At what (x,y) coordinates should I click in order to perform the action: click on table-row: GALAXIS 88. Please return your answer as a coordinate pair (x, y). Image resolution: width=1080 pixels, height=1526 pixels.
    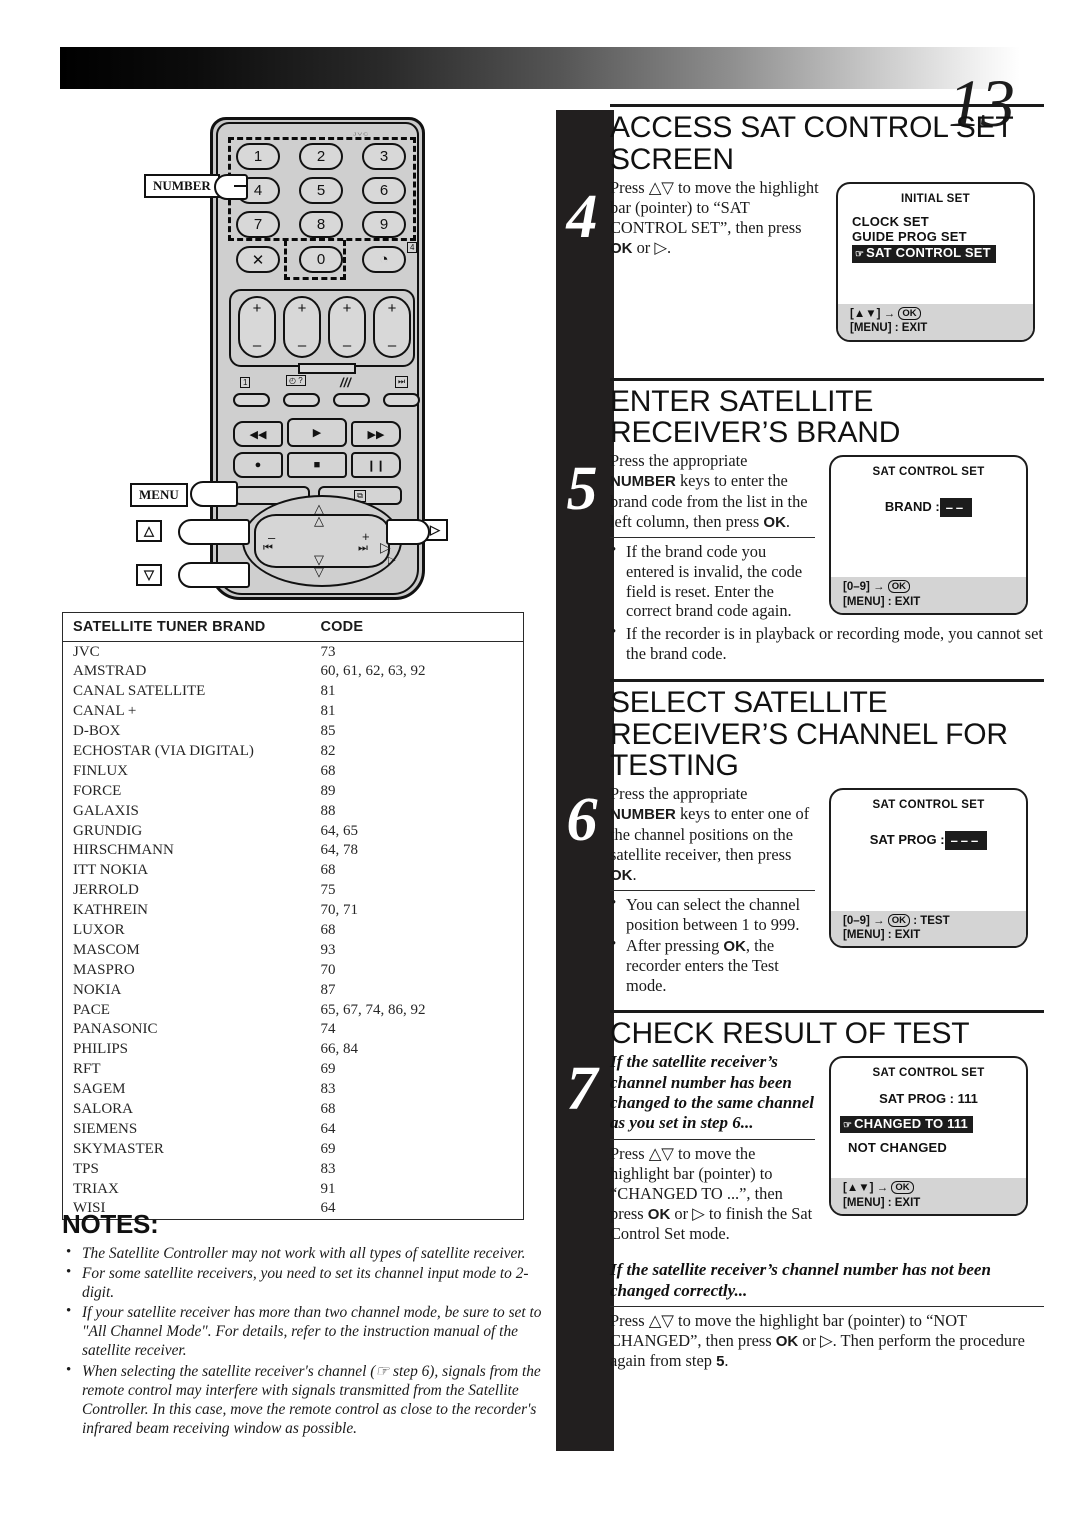
    Looking at the image, I should click on (293, 811).